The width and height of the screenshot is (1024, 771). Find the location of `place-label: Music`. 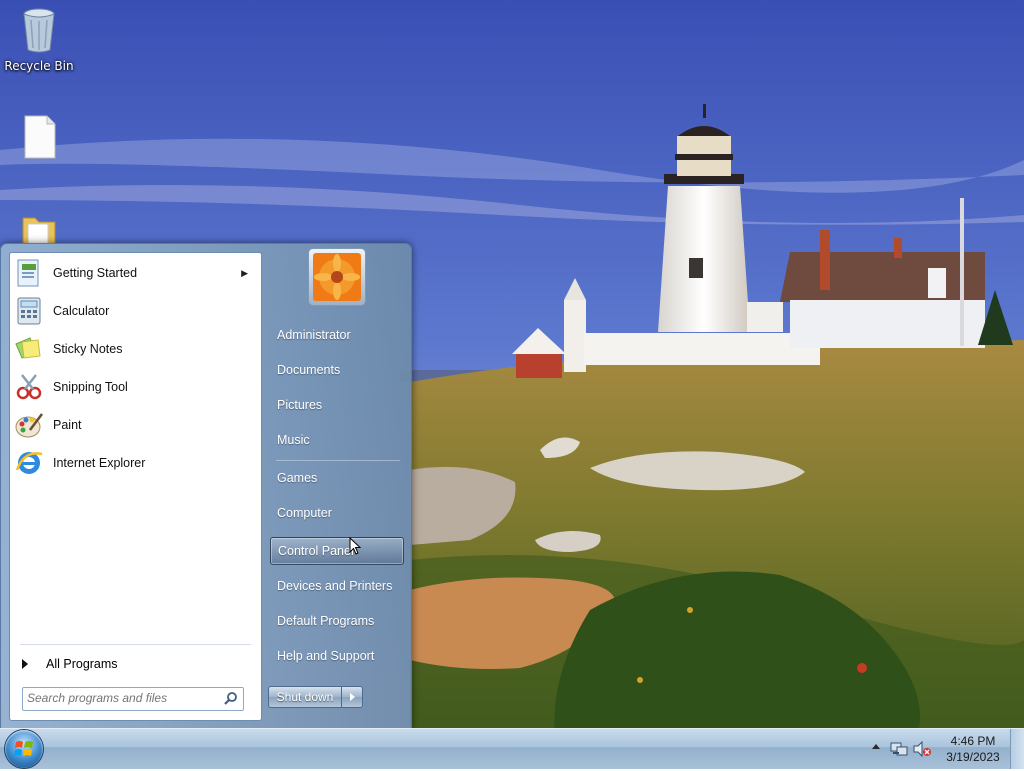

place-label: Music is located at coordinates (293, 440).